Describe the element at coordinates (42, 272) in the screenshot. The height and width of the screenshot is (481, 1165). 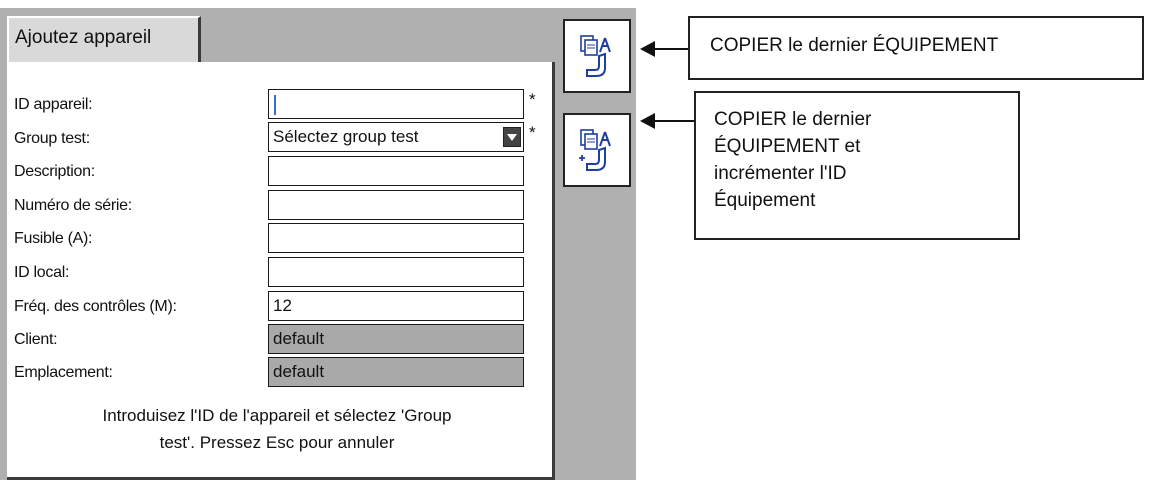
I see `label-local-id: ID local:` at that location.